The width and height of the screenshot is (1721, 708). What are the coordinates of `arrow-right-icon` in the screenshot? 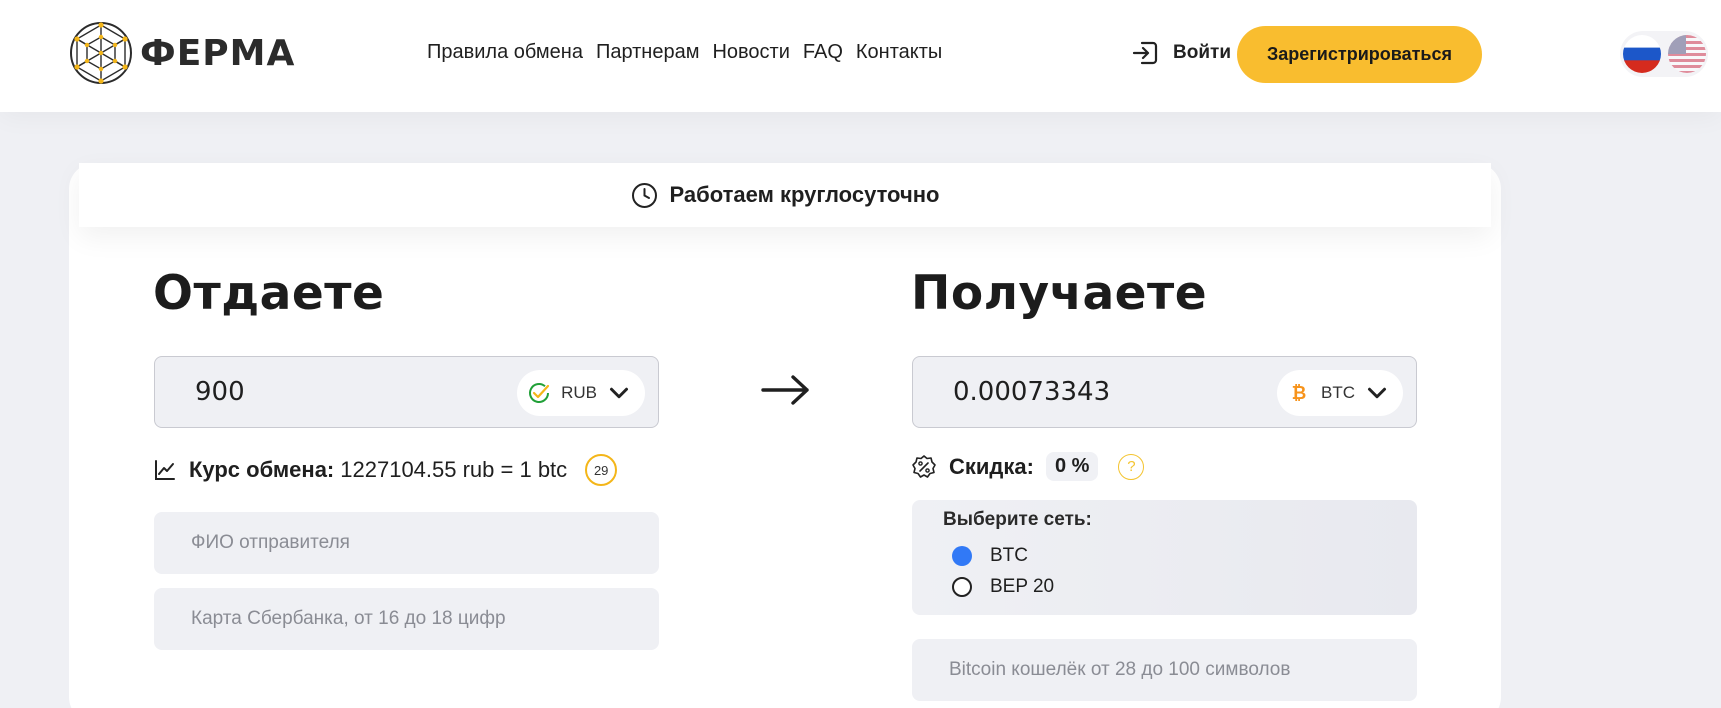 It's located at (785, 390).